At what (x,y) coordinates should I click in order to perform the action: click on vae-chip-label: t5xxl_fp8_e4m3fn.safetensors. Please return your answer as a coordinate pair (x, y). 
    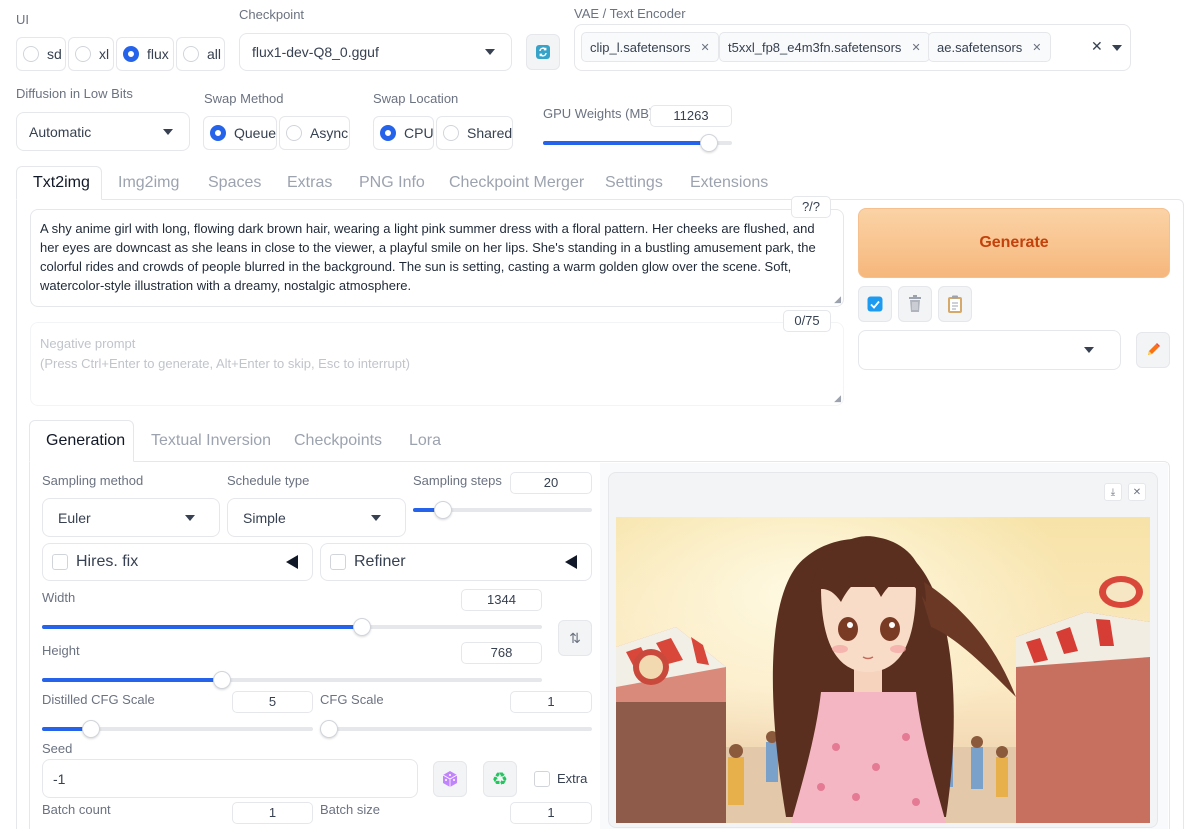
    Looking at the image, I should click on (815, 47).